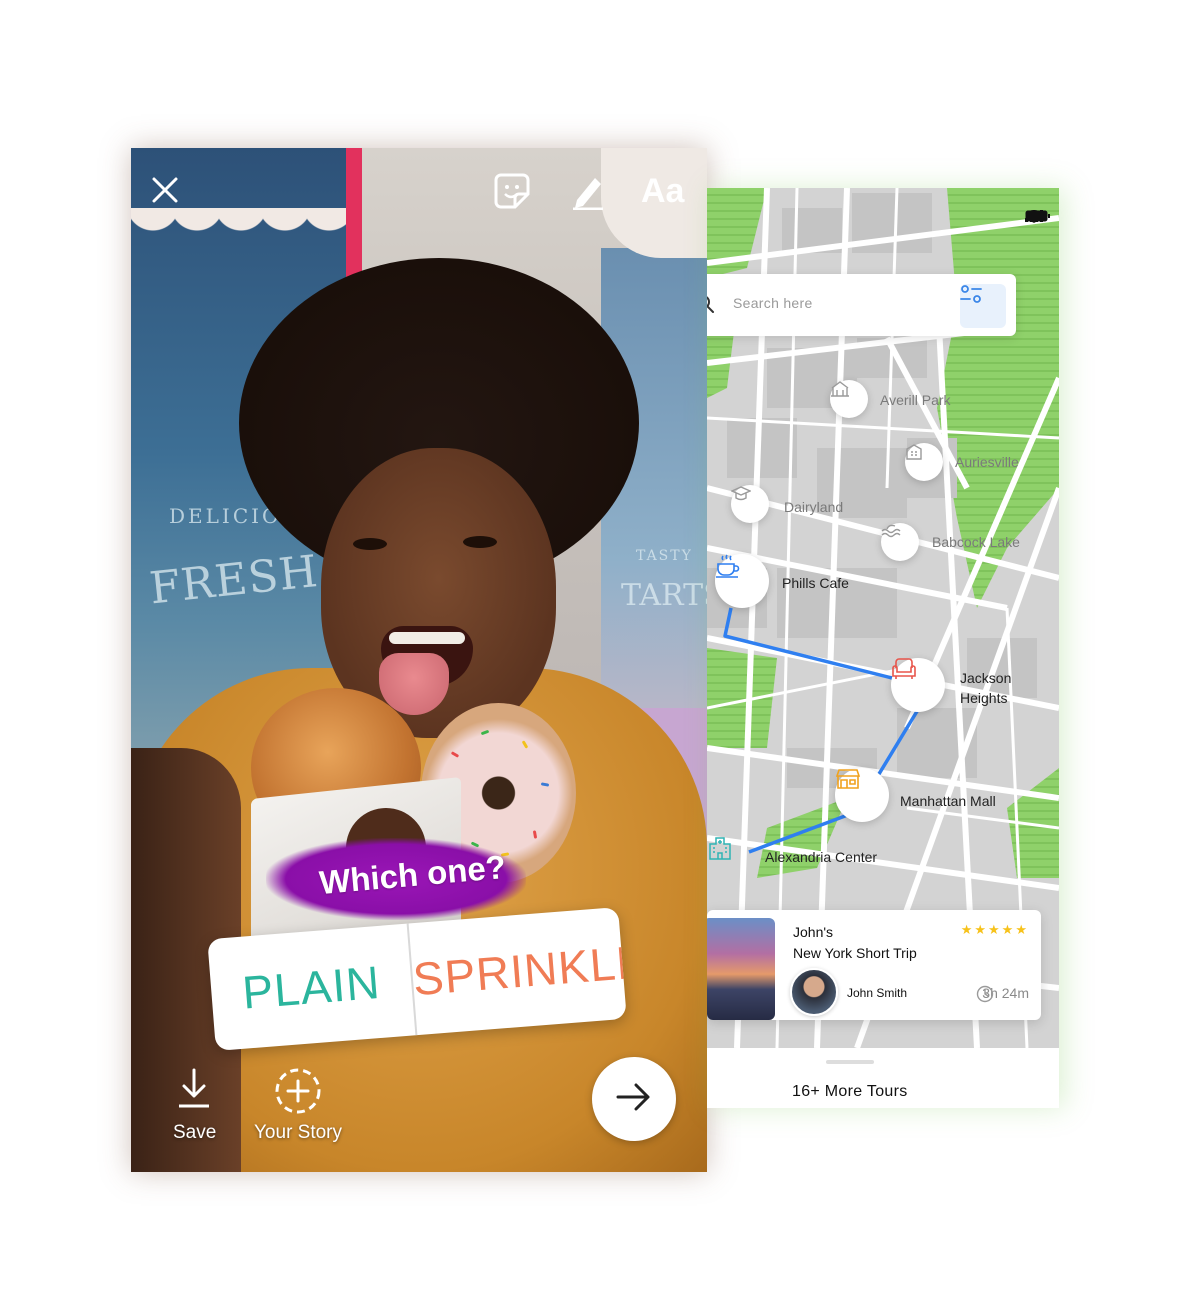  What do you see at coordinates (862, 795) in the screenshot?
I see `pin-manhattan-mall` at bounding box center [862, 795].